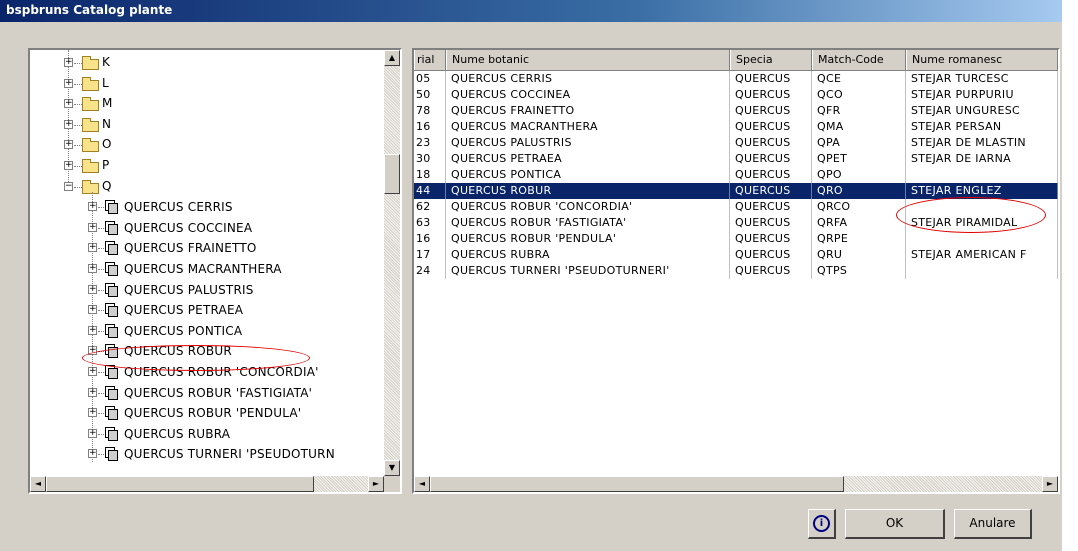 The image size is (1078, 551). I want to click on tree-item: + QUERCUS MACRANTHERA, so click(235, 269).